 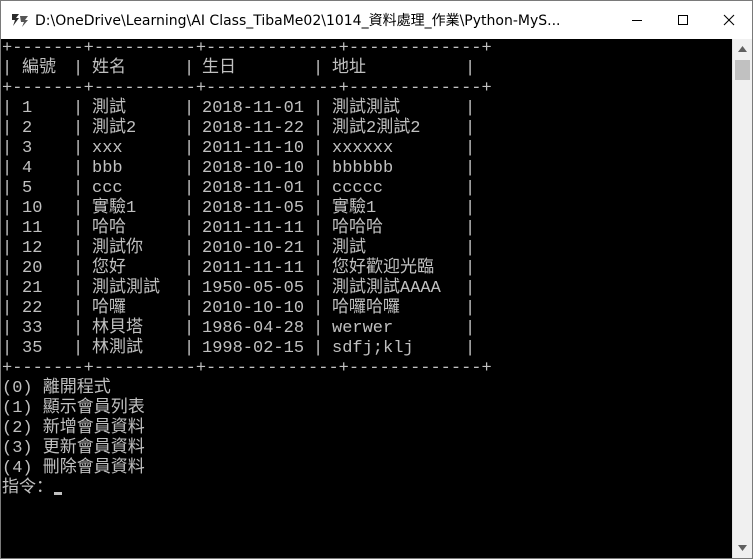 I want to click on table-cell: 測試測試, so click(x=126, y=288).